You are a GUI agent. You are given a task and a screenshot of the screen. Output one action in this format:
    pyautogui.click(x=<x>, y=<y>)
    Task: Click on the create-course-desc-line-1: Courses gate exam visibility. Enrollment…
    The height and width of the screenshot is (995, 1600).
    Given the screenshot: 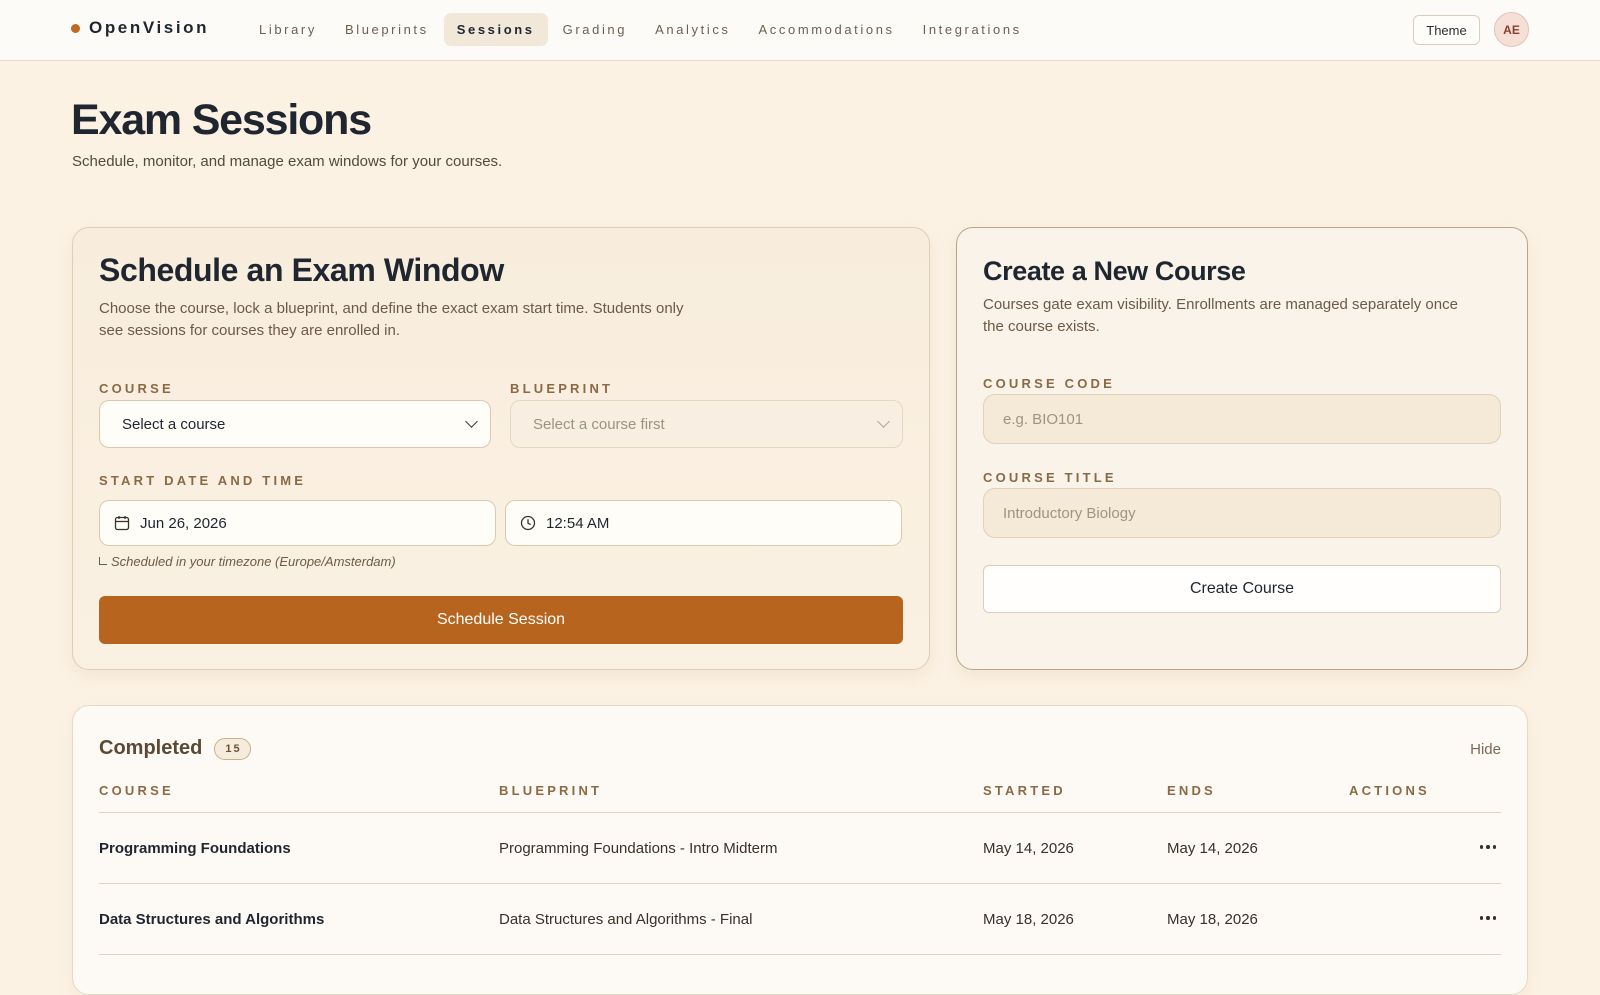 What is the action you would take?
    pyautogui.click(x=1220, y=304)
    